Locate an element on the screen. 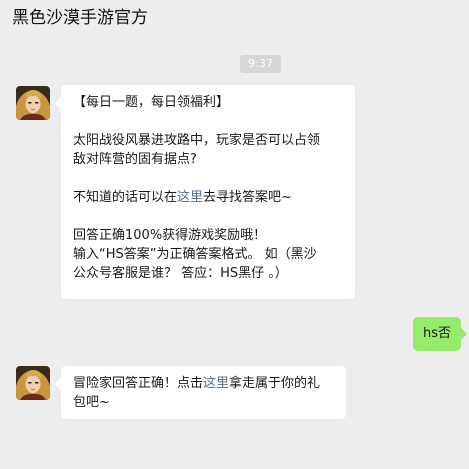  timestamp-badge: 9:37 is located at coordinates (260, 64).